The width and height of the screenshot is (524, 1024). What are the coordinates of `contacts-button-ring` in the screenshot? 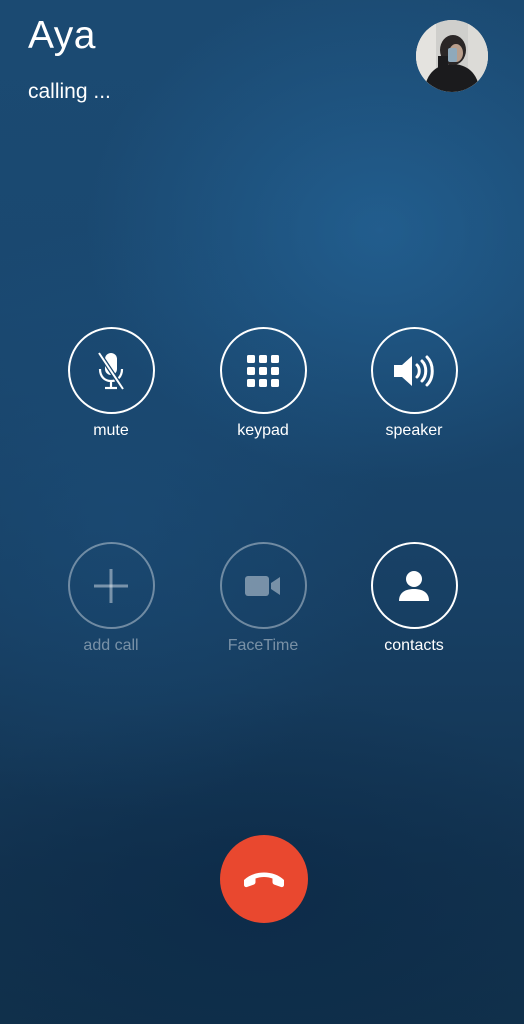 It's located at (414, 585).